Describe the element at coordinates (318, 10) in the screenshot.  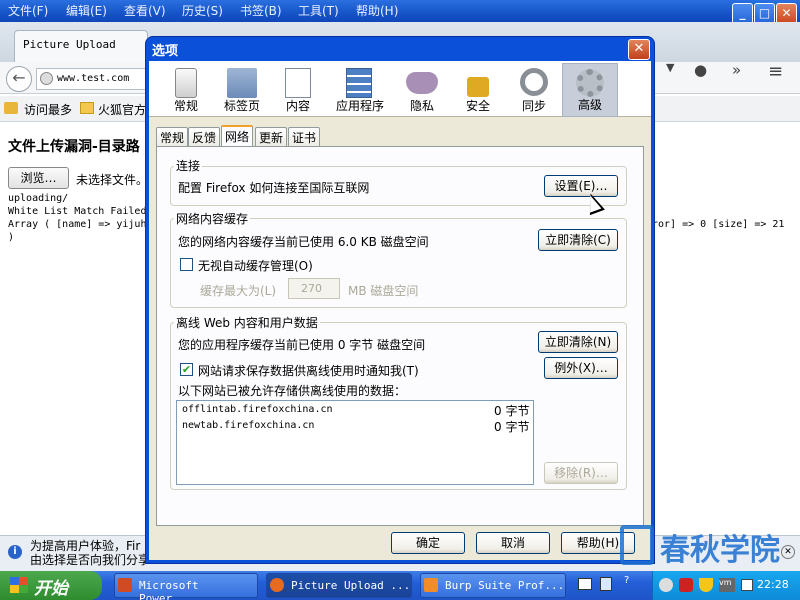
I see `menu-tools: 工具(T)` at that location.